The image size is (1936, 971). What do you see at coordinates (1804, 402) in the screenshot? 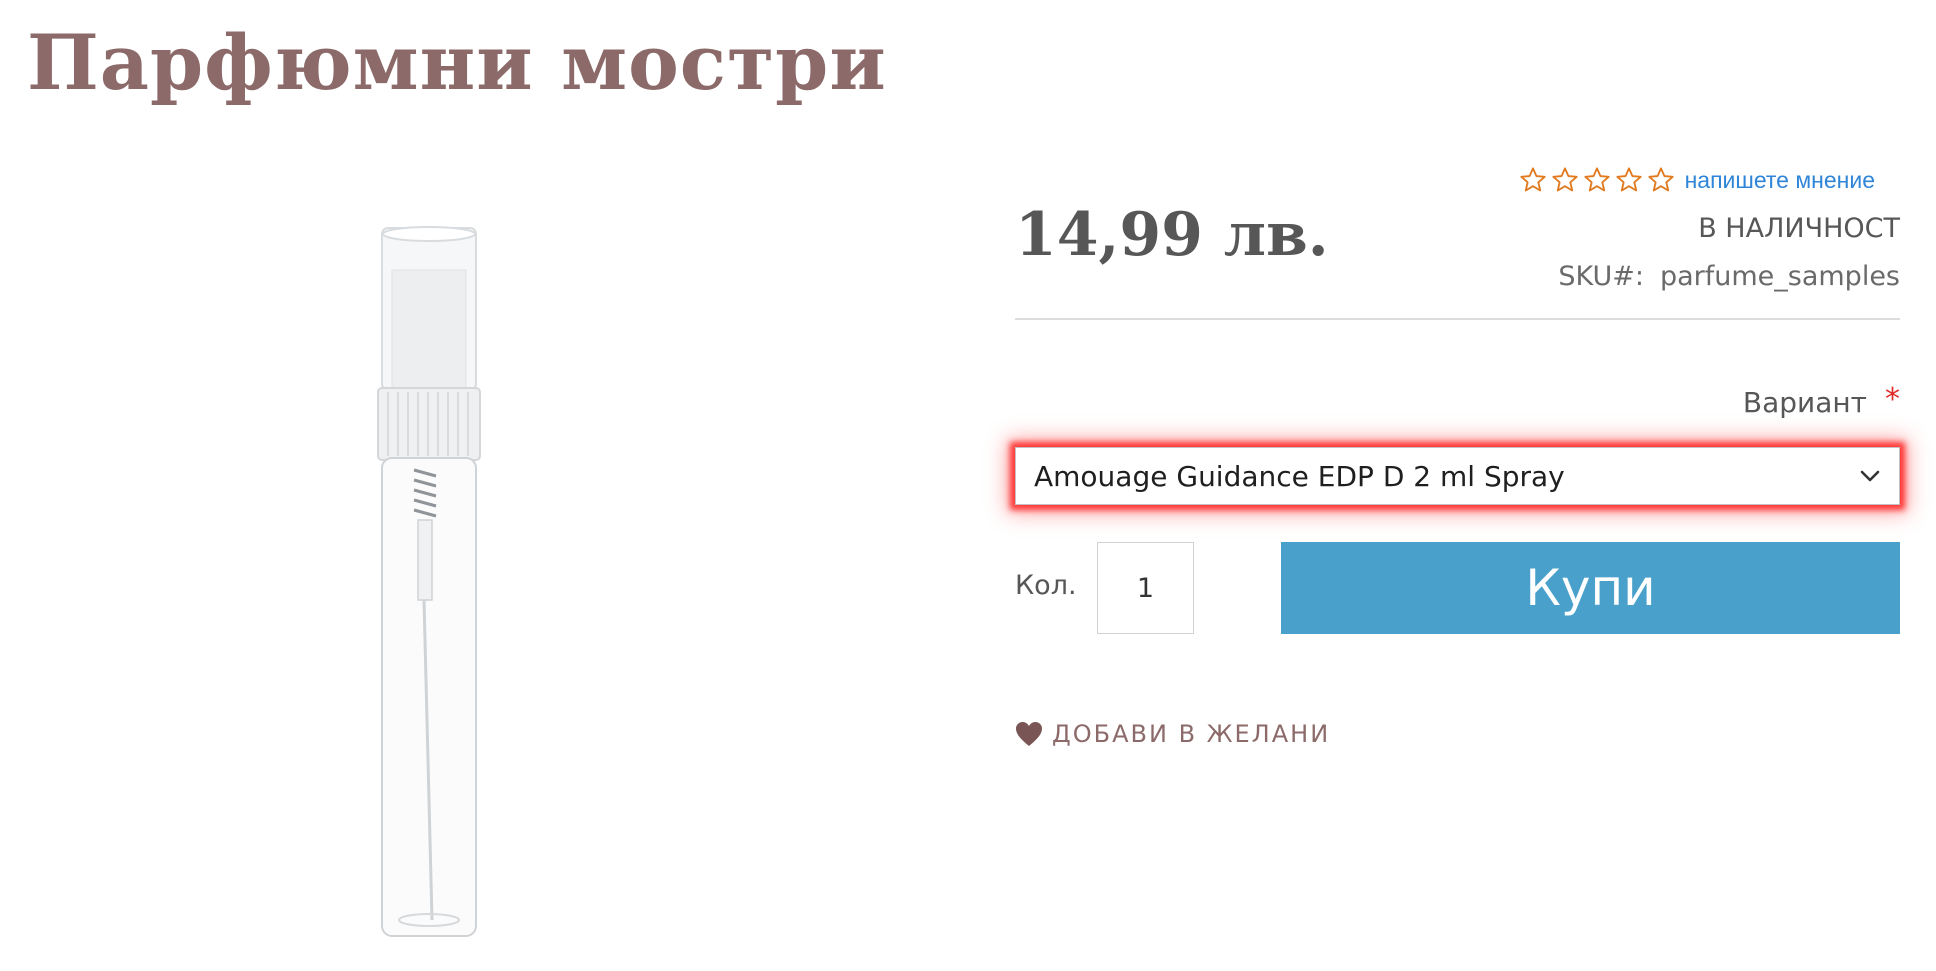
I see `variant-label: Вариант` at bounding box center [1804, 402].